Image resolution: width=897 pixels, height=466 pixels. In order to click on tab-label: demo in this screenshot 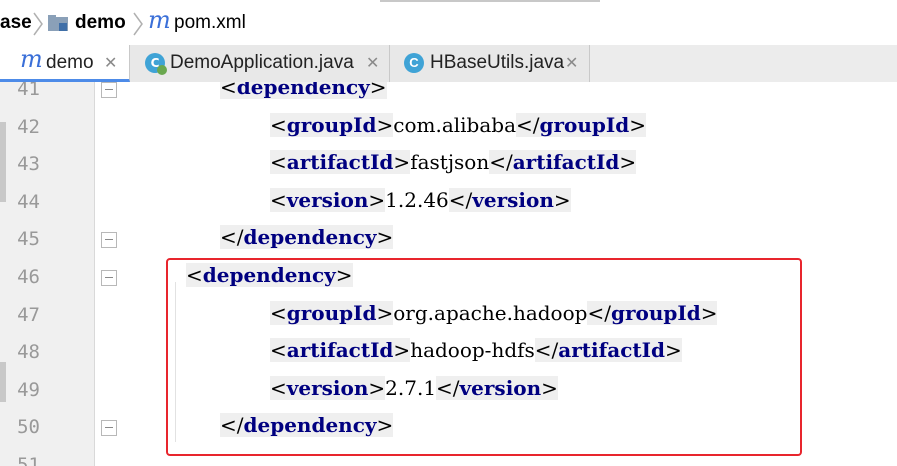, I will do `click(70, 62)`.